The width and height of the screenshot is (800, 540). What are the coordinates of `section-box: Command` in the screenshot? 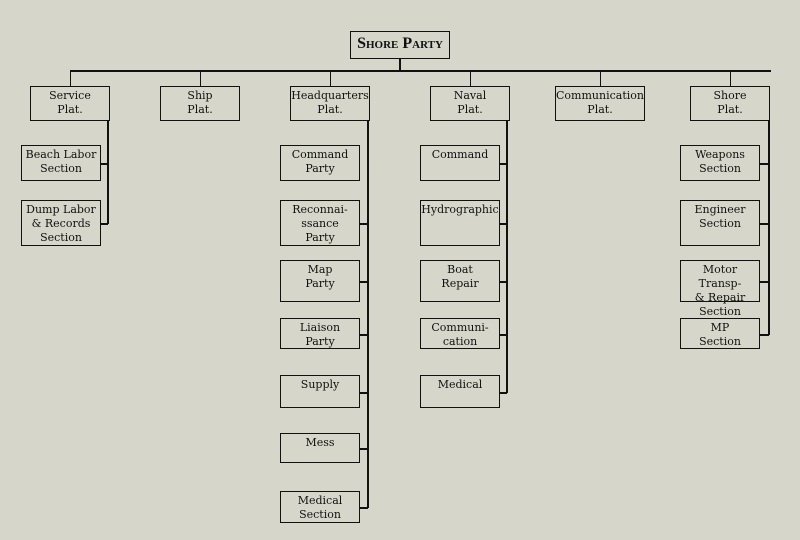 It's located at (460, 163).